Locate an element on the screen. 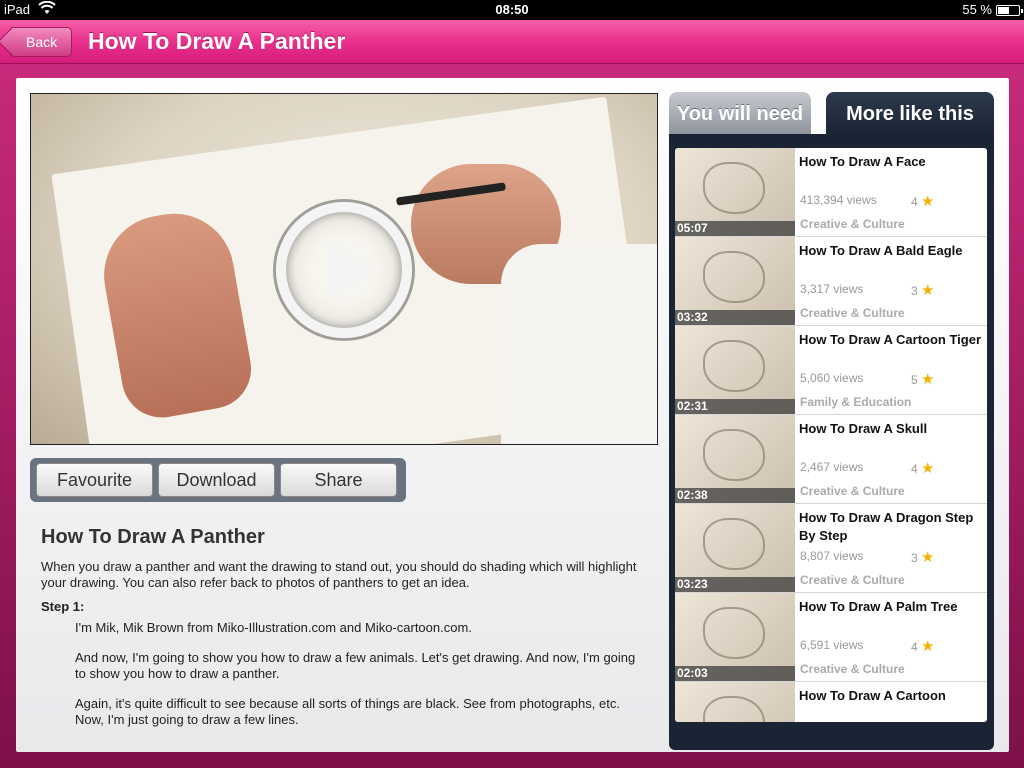  duration-label: 05:07 is located at coordinates (735, 228).